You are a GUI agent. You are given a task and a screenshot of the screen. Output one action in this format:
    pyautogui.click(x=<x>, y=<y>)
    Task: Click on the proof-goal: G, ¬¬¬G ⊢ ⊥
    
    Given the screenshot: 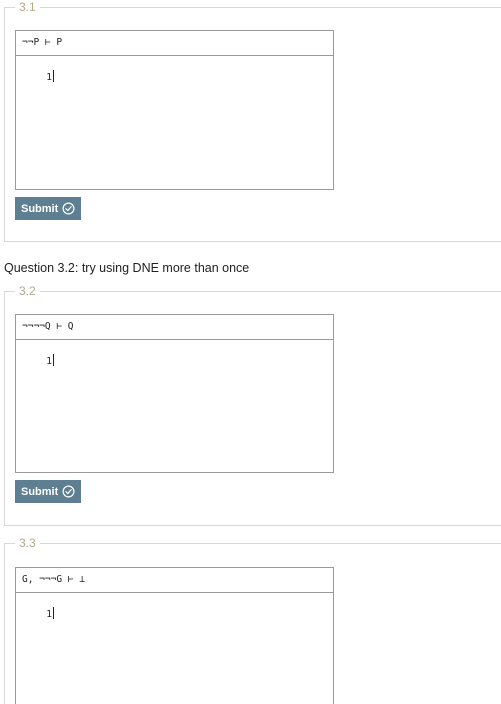 What is the action you would take?
    pyautogui.click(x=174, y=580)
    